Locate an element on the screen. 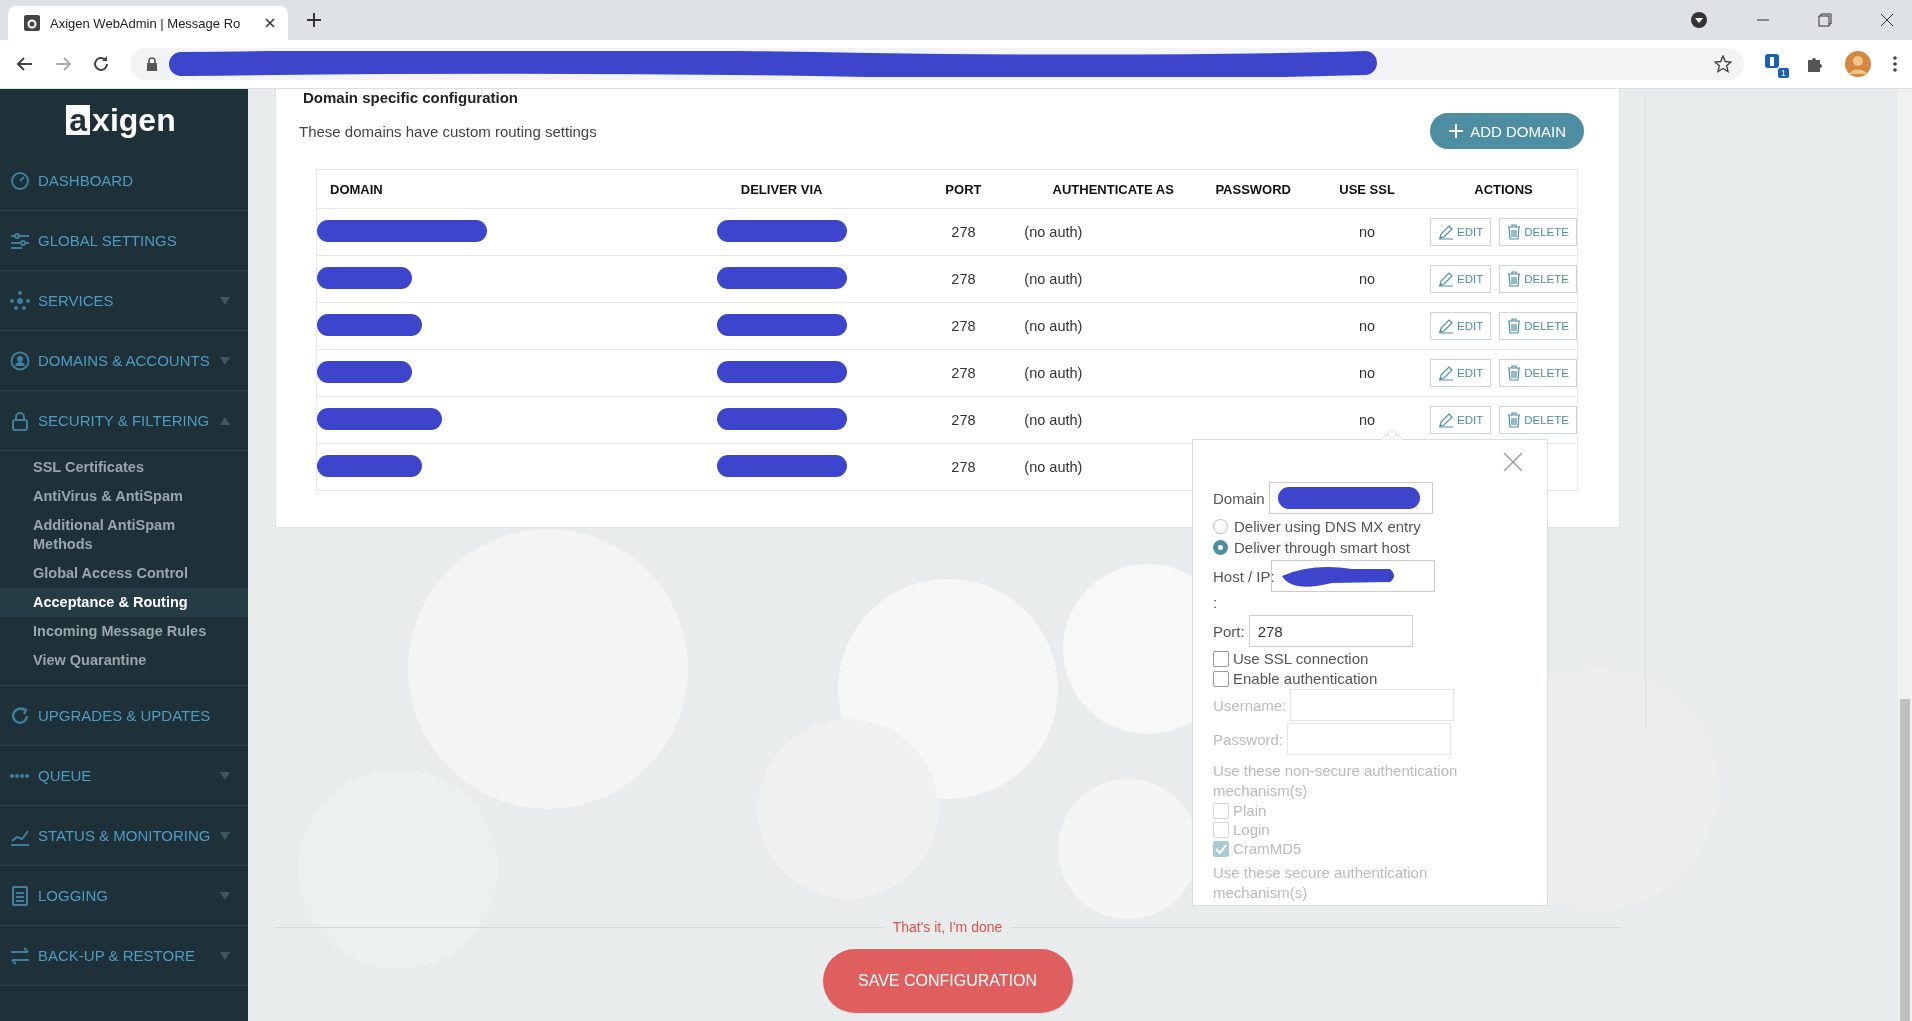 This screenshot has height=1021, width=1912. sub-nav-item: Acceptance & Routing is located at coordinates (124, 602).